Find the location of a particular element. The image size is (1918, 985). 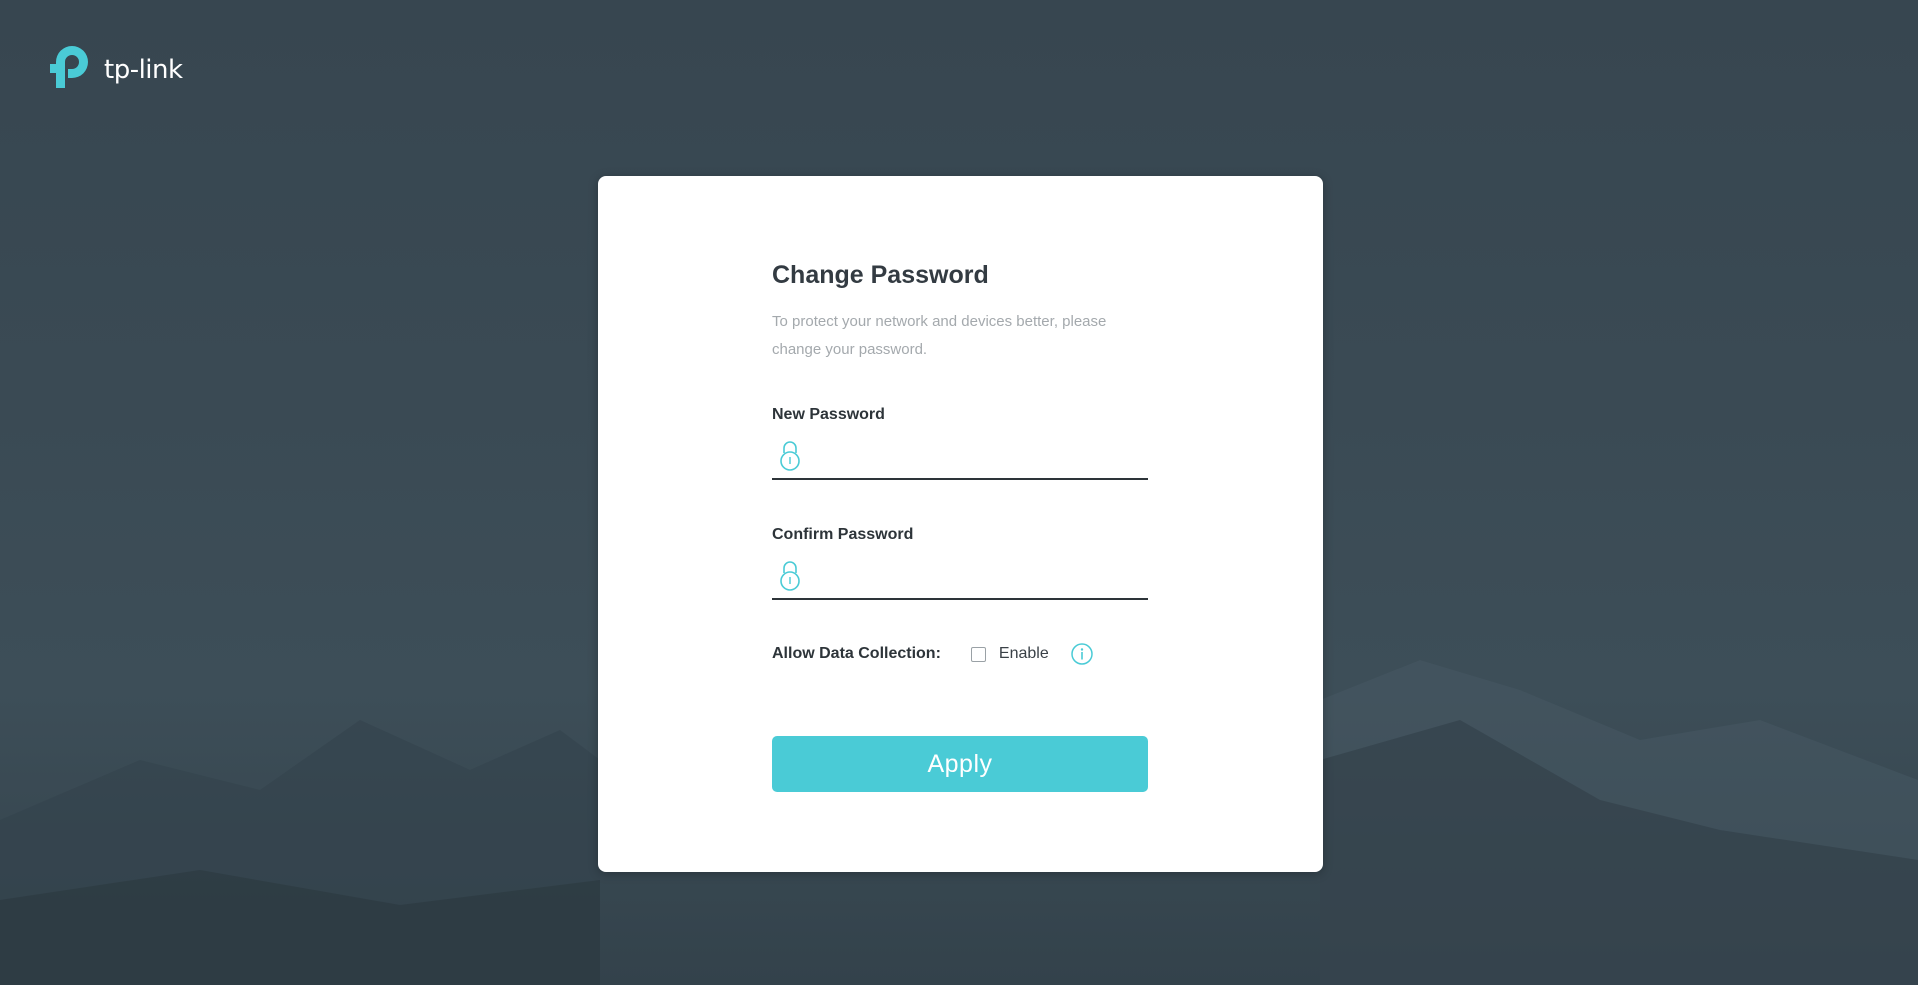

new-password-input is located at coordinates (980, 456).